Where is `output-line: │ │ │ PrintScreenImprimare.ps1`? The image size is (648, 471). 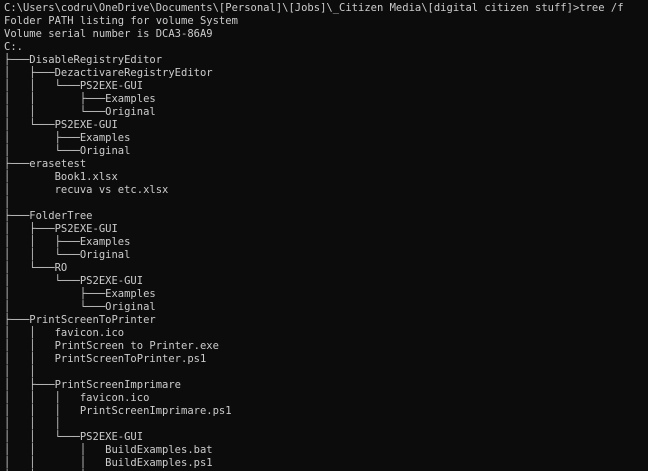 output-line: │ │ │ PrintScreenImprimare.ps1 is located at coordinates (118, 411).